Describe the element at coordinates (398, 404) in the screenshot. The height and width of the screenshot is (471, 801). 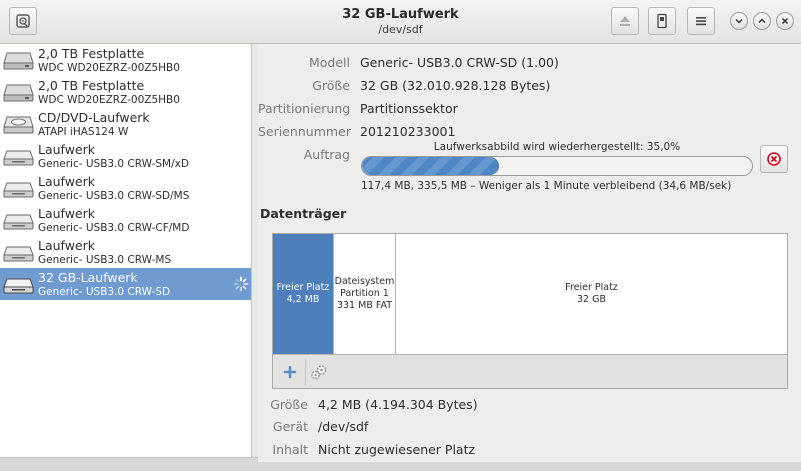
I see `volume-size-value: 4,2 MB (4.194.304 Bytes)` at that location.